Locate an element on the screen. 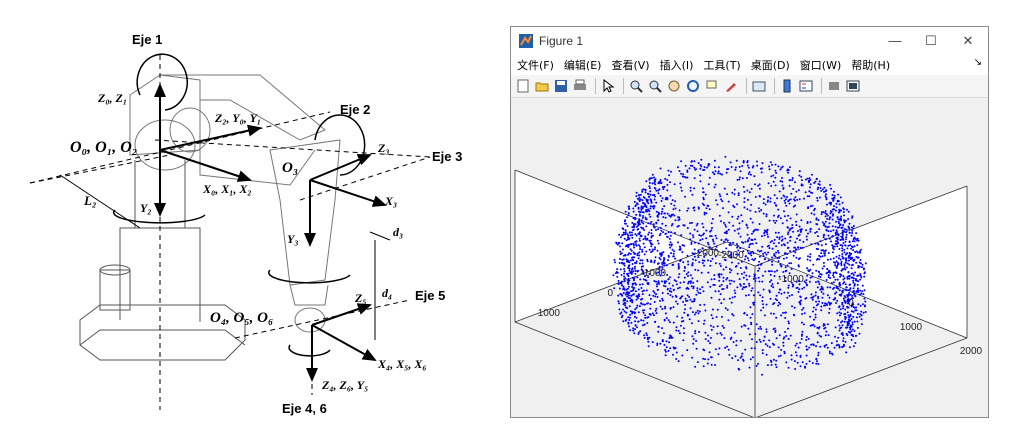 The image size is (1017, 433). menu-view: 查看(V) is located at coordinates (630, 65).